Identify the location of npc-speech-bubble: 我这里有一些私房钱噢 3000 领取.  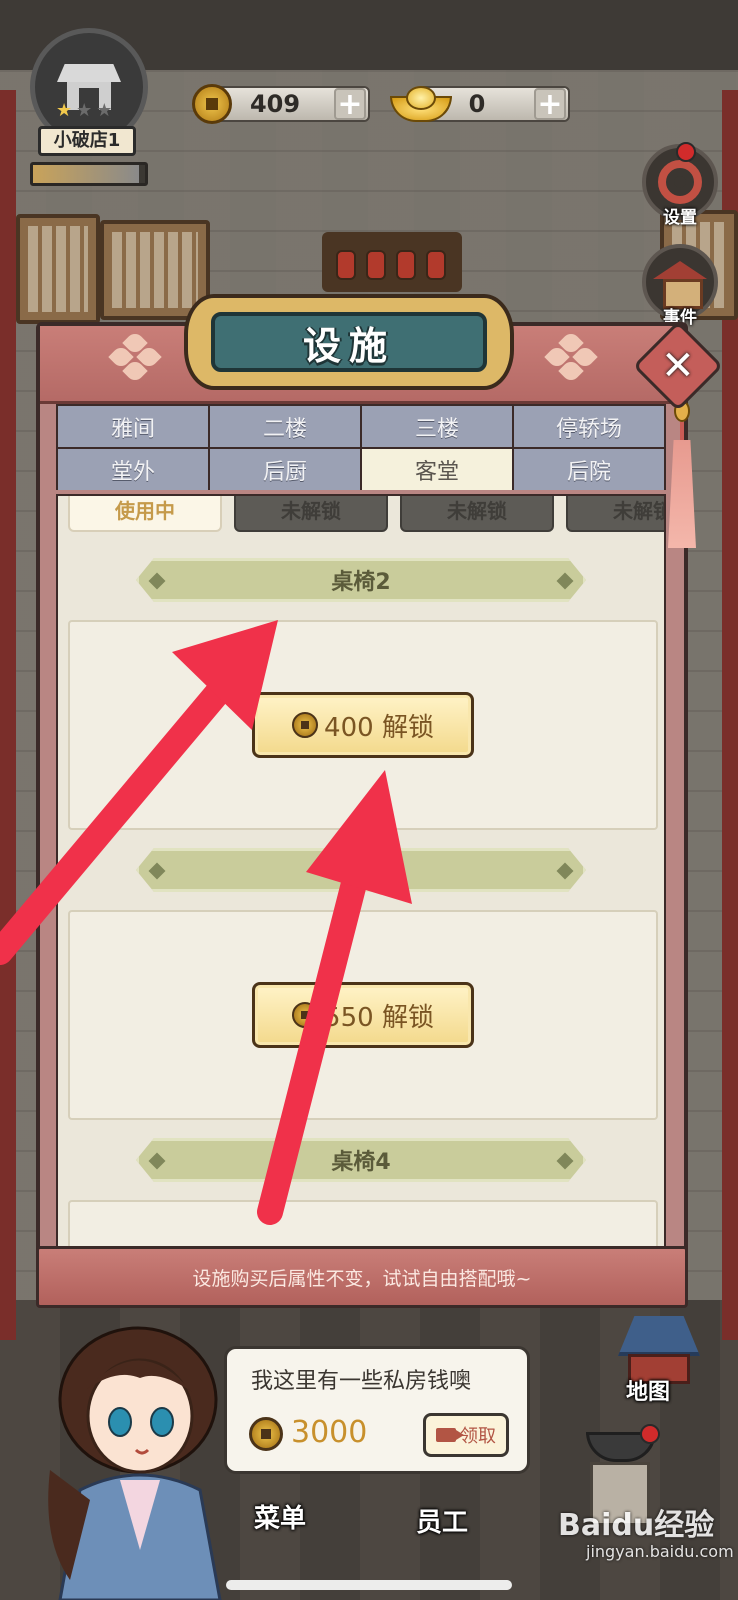
(377, 1410).